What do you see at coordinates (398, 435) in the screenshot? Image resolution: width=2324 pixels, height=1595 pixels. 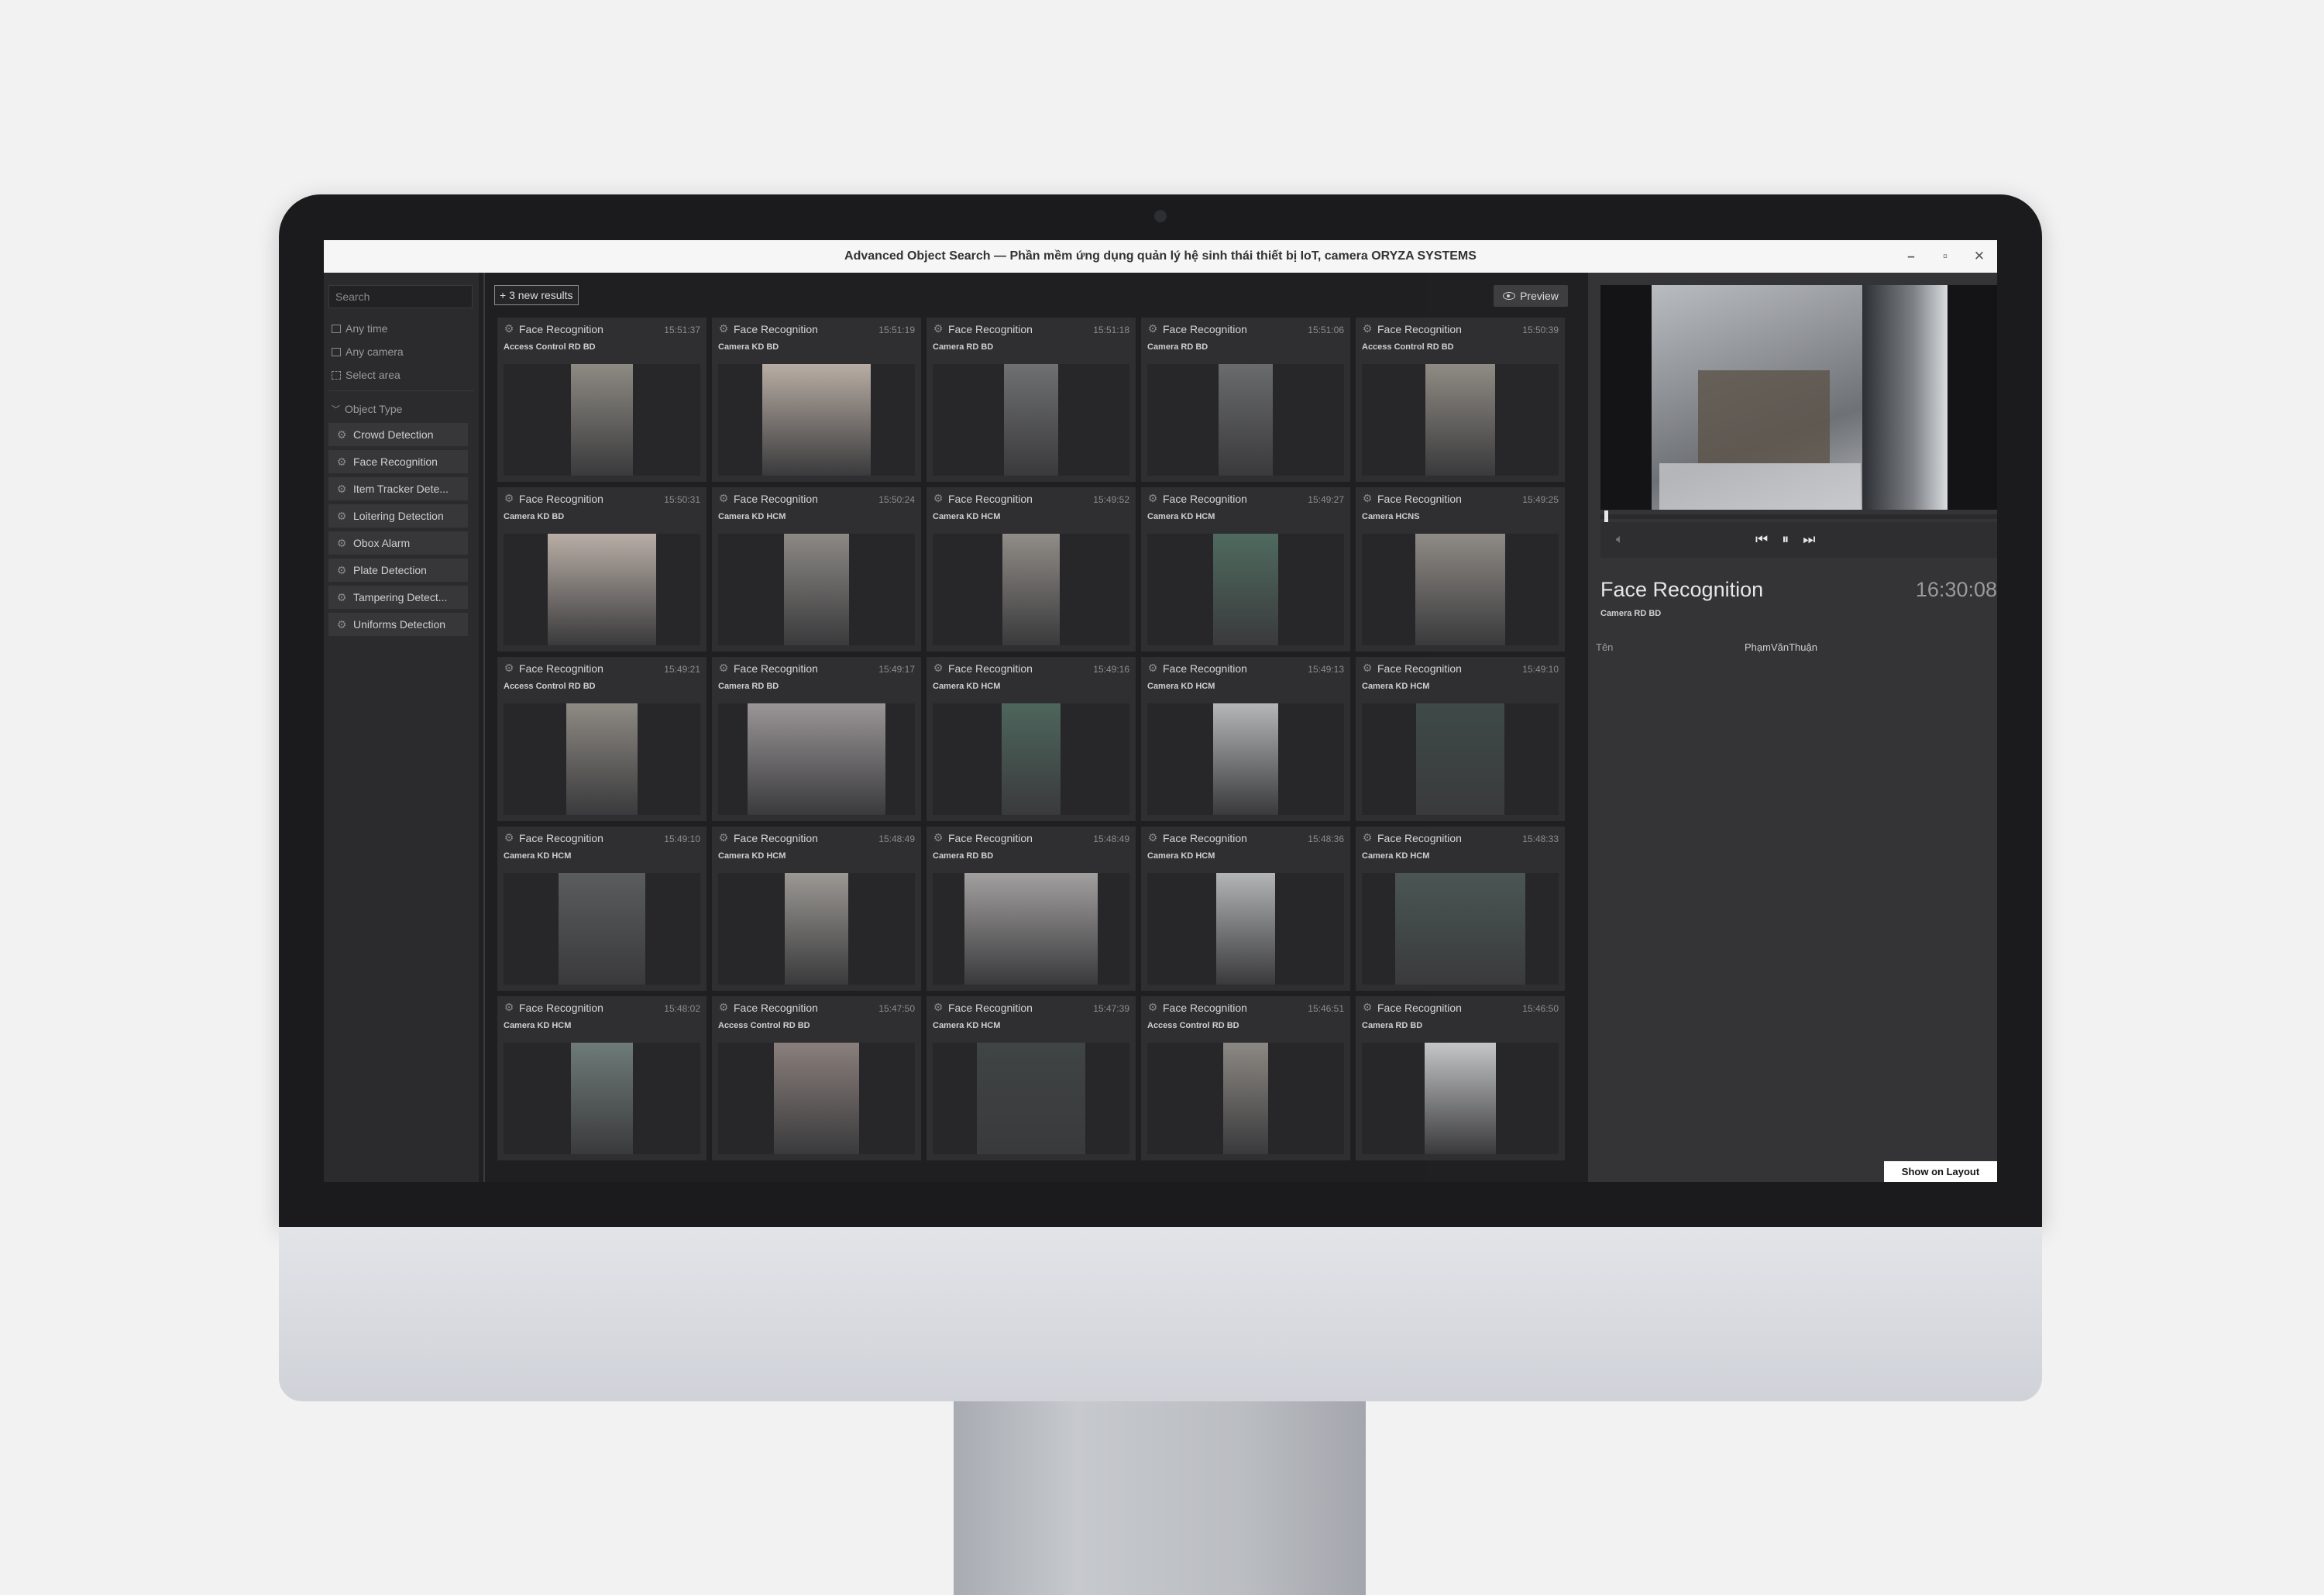 I see `object-type-item: ⚙ Crowd Detection` at bounding box center [398, 435].